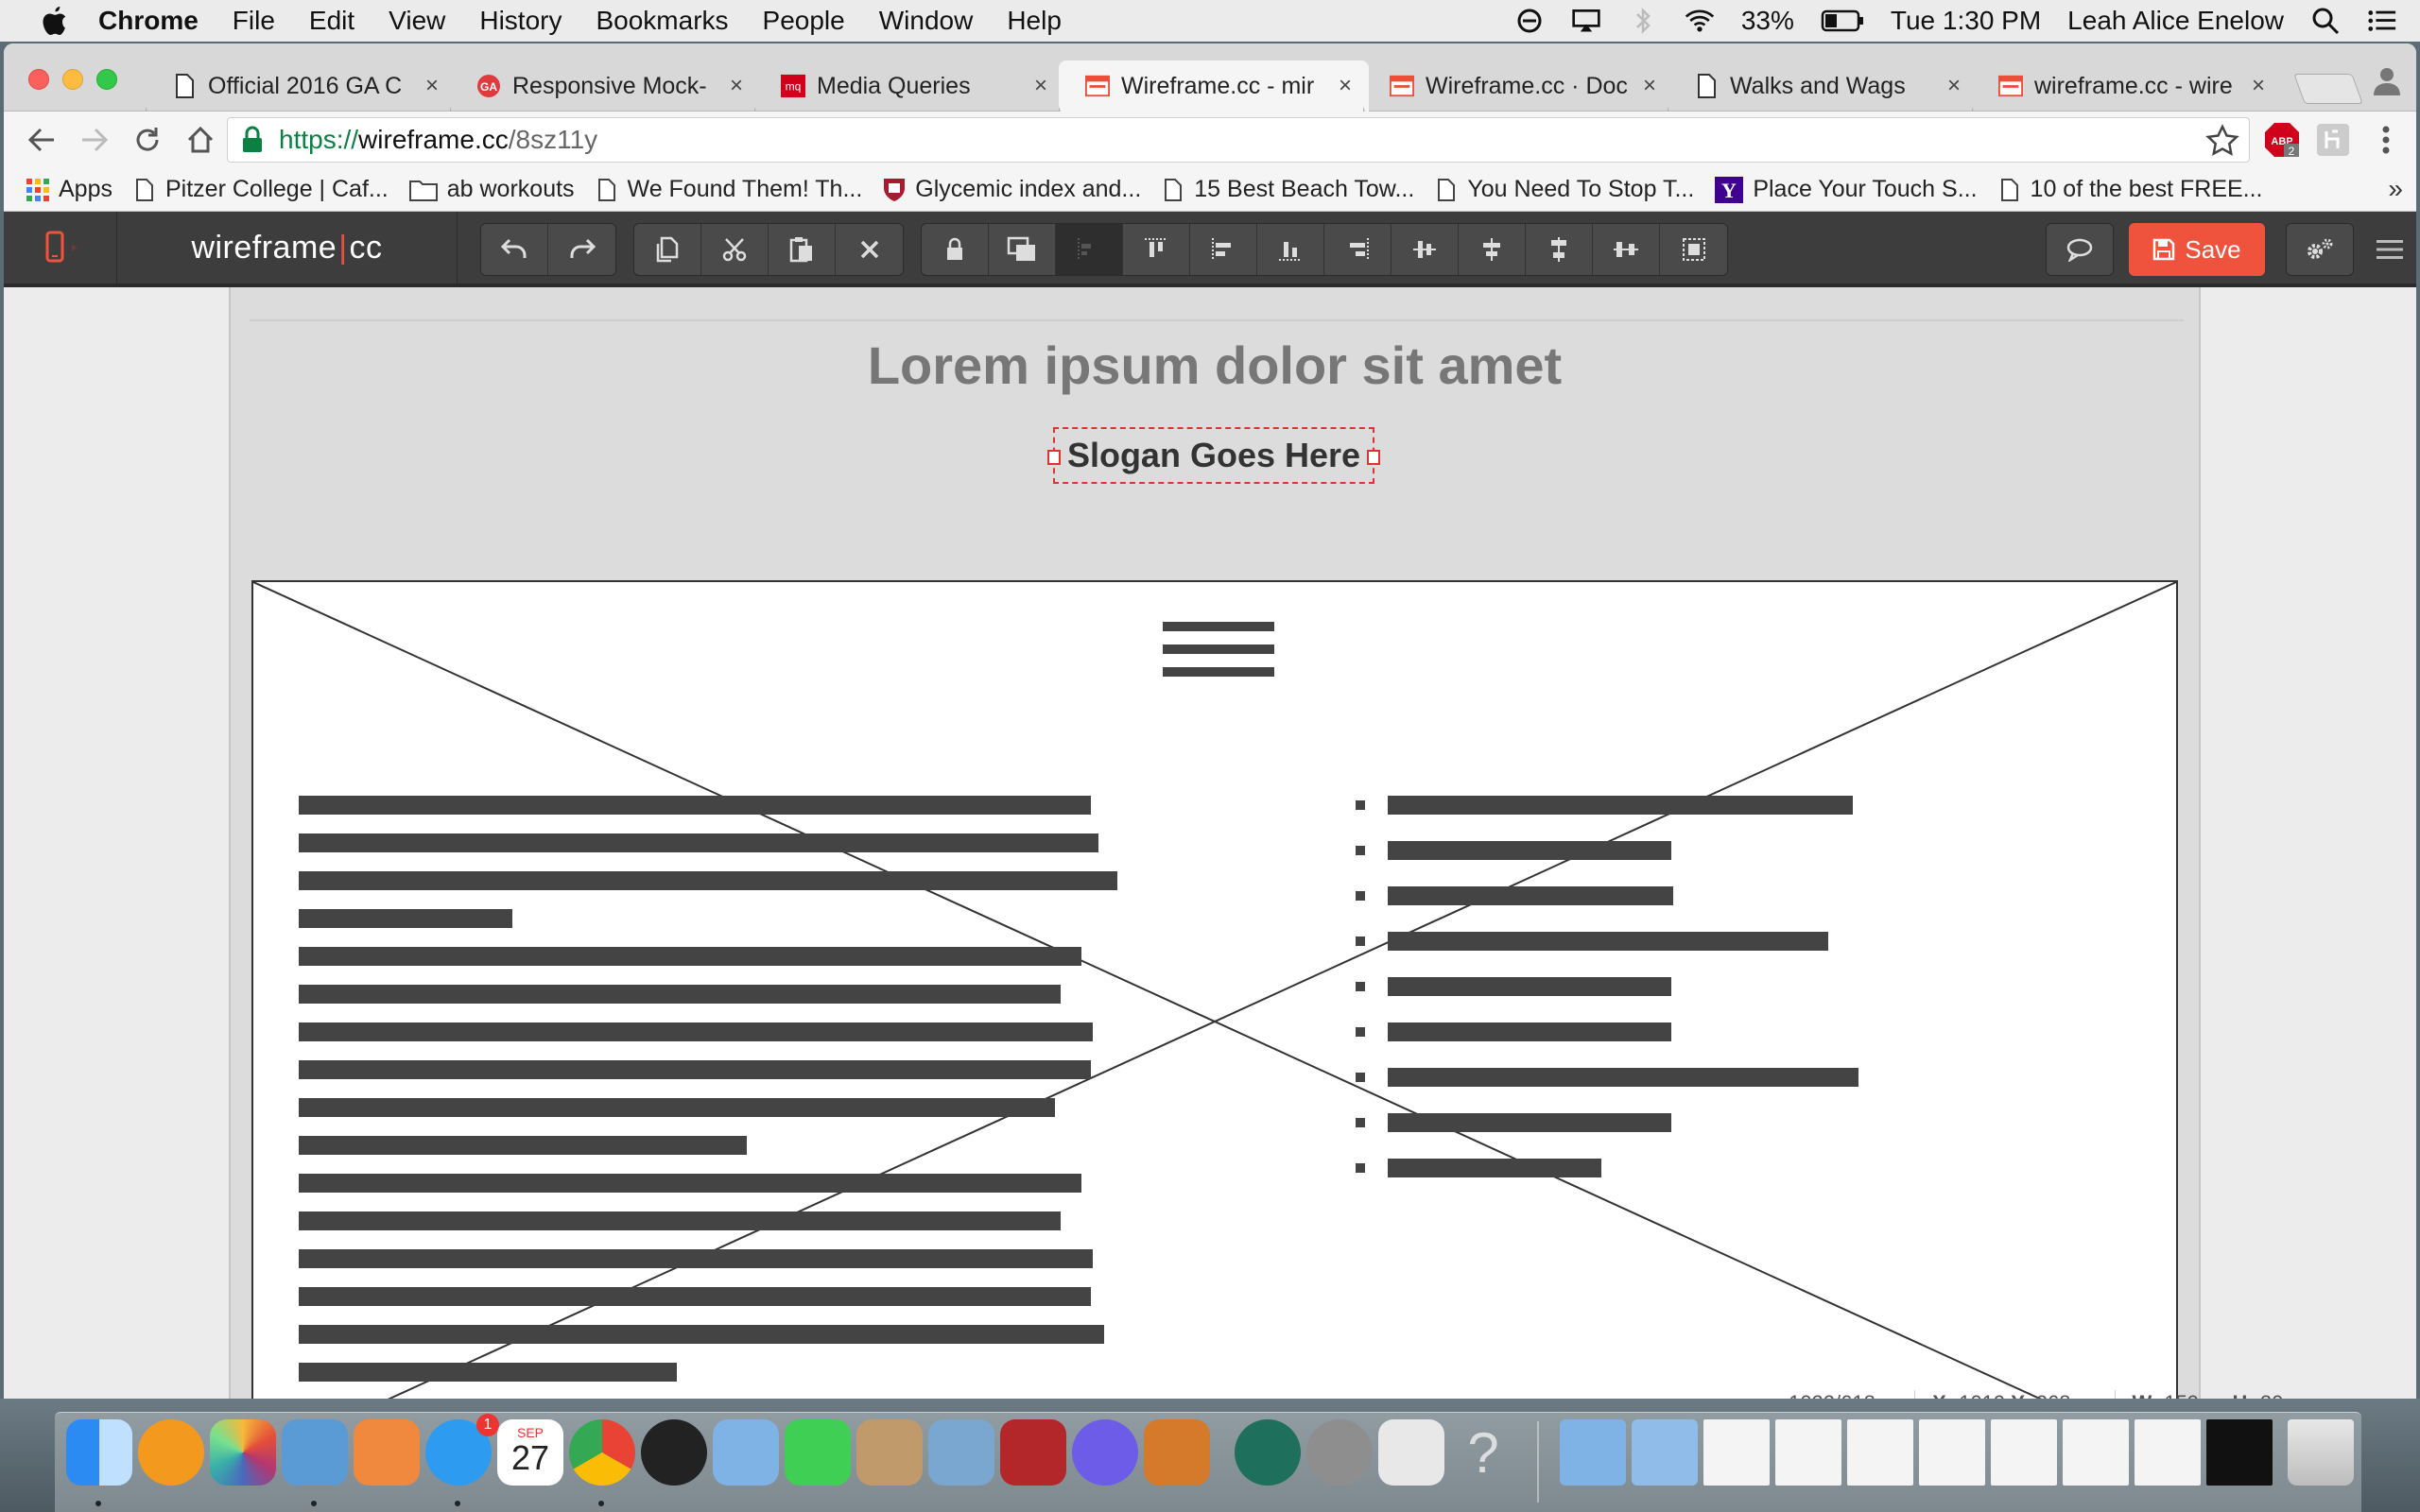 This screenshot has height=1512, width=2420. I want to click on bookmark-ab-workouts: ab workouts, so click(491, 189).